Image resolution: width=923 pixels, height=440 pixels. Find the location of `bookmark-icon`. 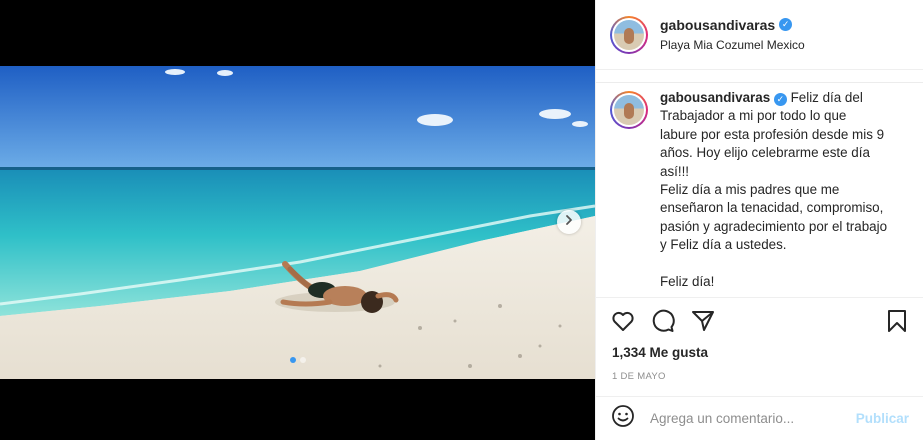

bookmark-icon is located at coordinates (897, 323).